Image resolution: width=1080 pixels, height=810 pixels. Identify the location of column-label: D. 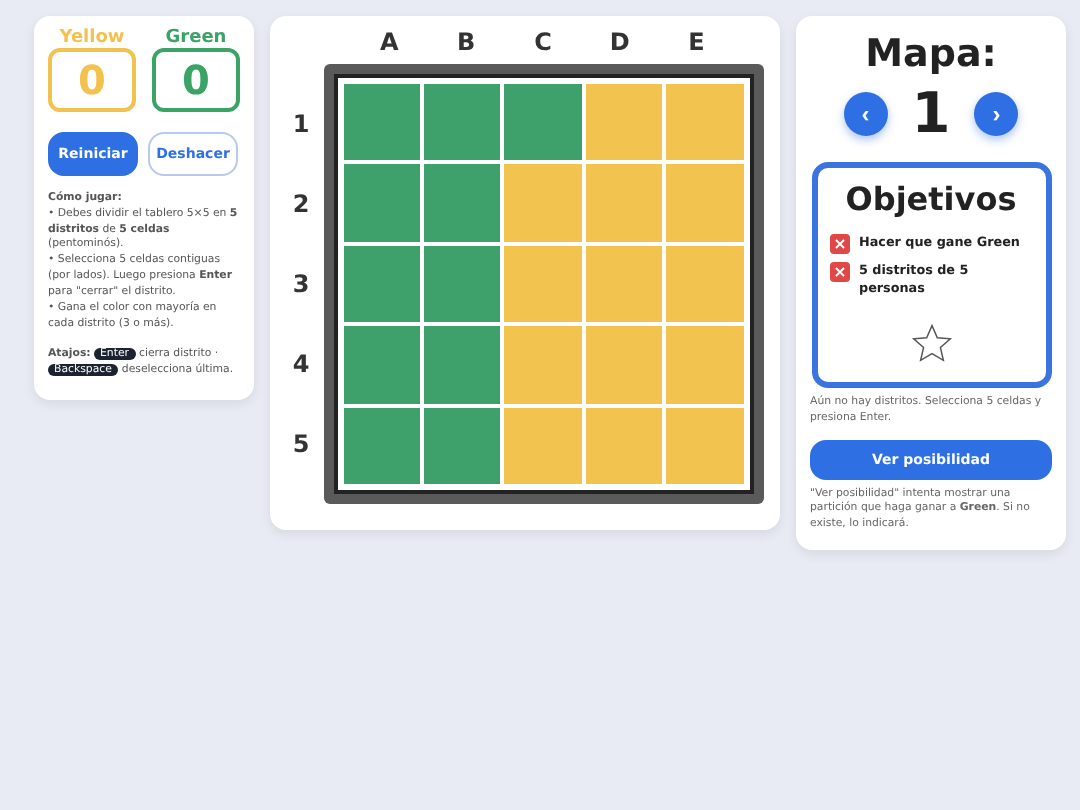
(619, 42).